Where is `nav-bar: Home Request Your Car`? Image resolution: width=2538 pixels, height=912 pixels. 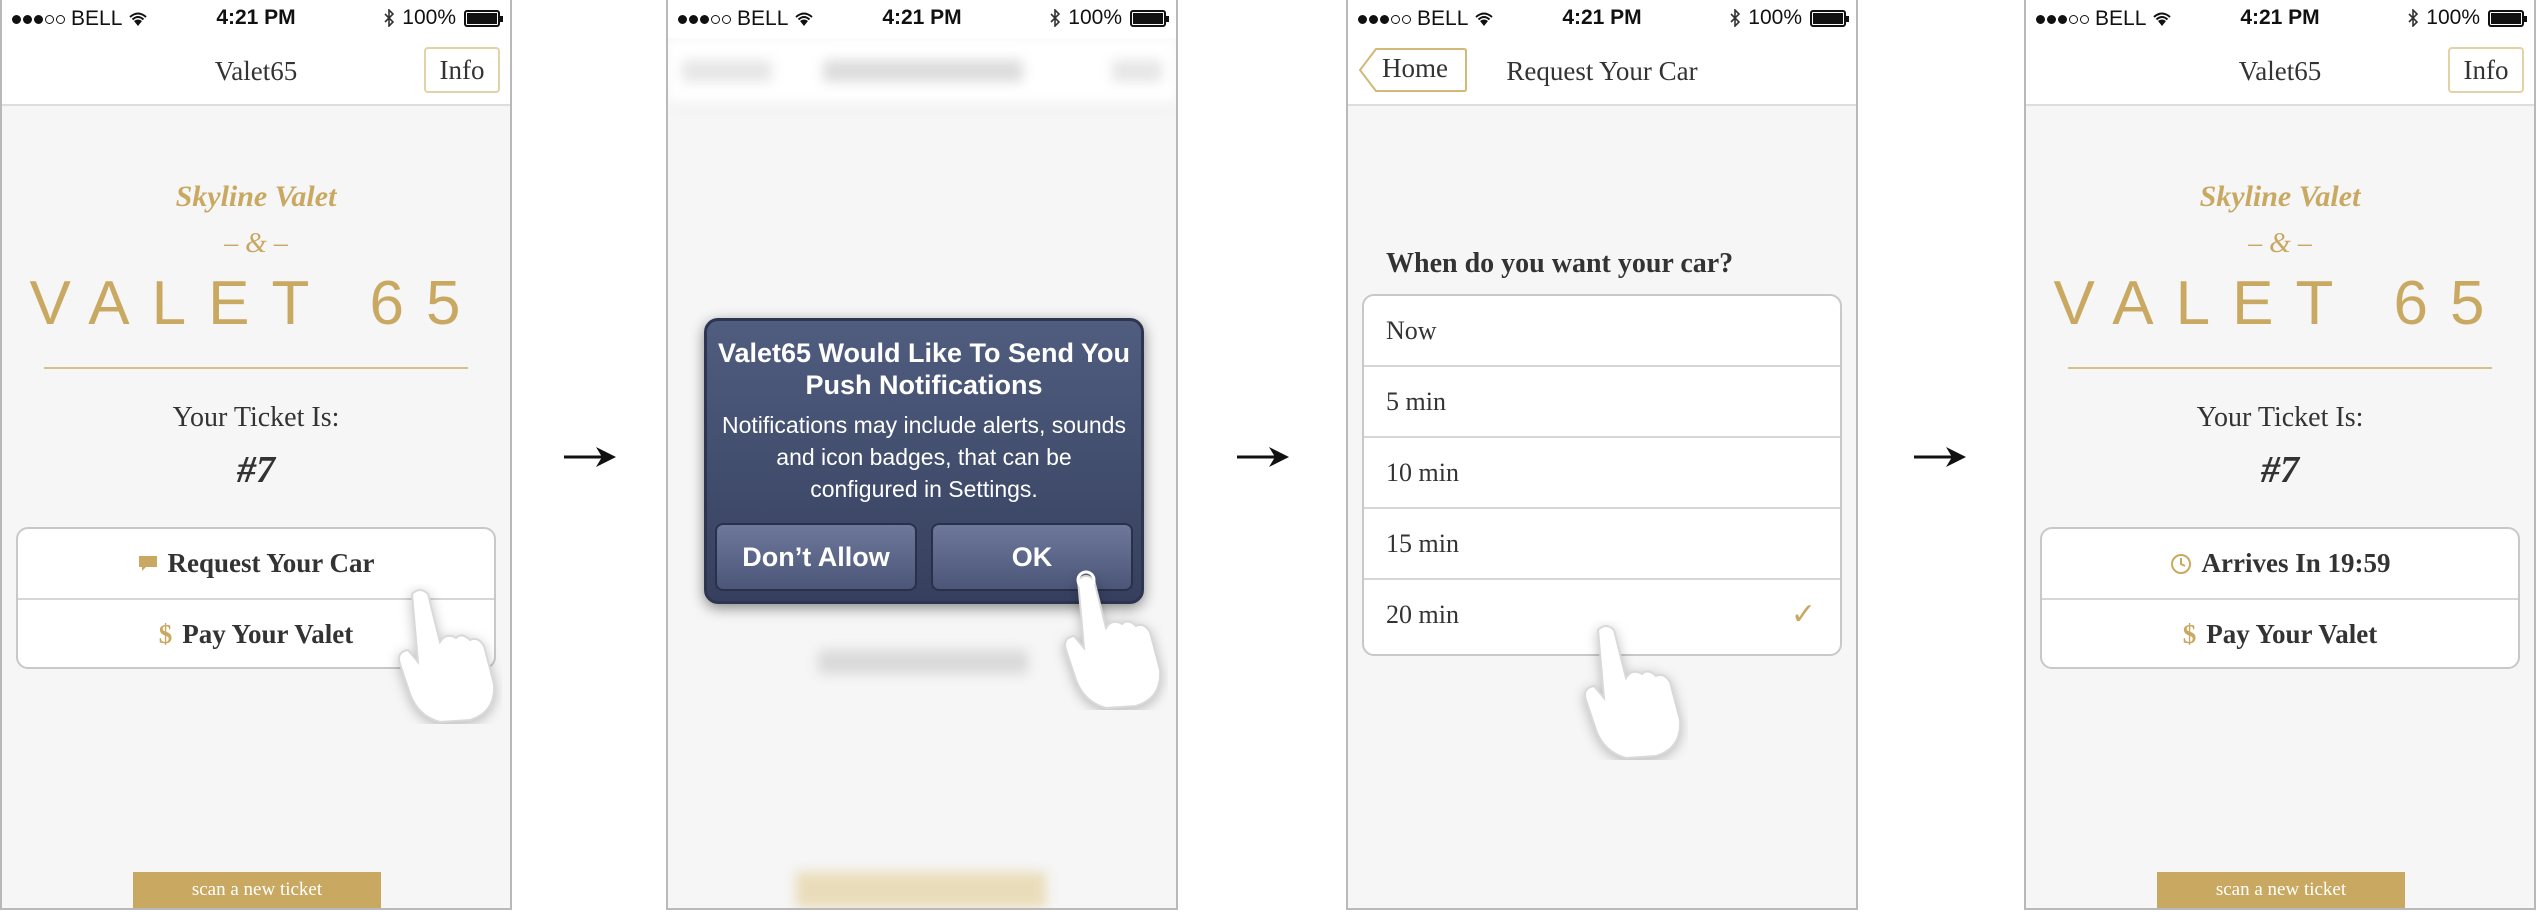 nav-bar: Home Request Your Car is located at coordinates (1602, 72).